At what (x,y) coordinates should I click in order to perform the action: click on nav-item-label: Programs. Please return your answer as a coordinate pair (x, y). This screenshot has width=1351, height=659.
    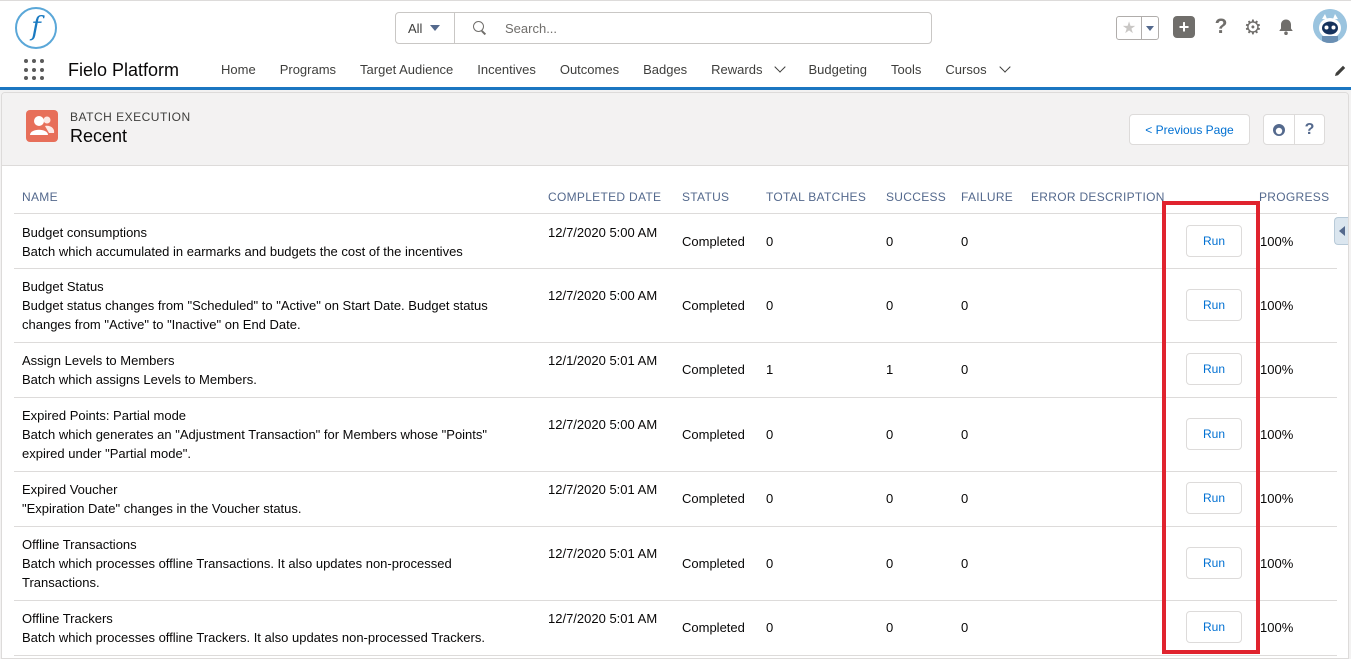
    Looking at the image, I should click on (308, 69).